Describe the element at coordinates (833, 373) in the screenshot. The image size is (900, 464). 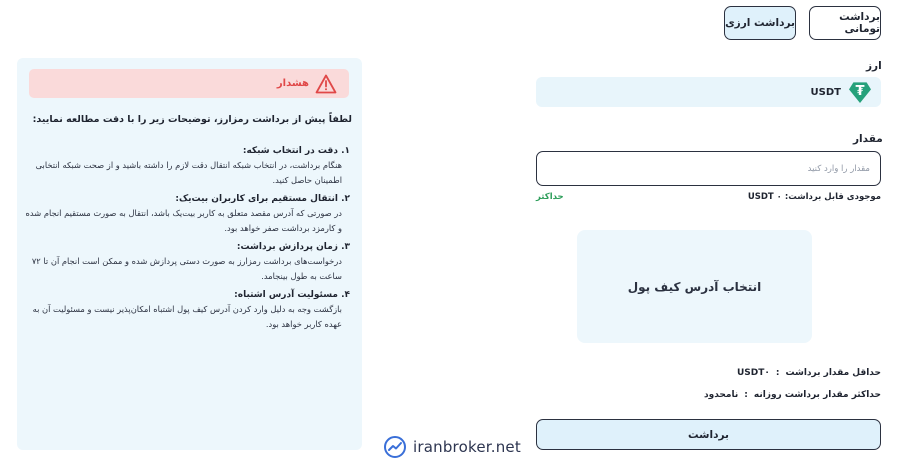
I see `min-withdraw-label: حداقل مقدار برداشت` at that location.